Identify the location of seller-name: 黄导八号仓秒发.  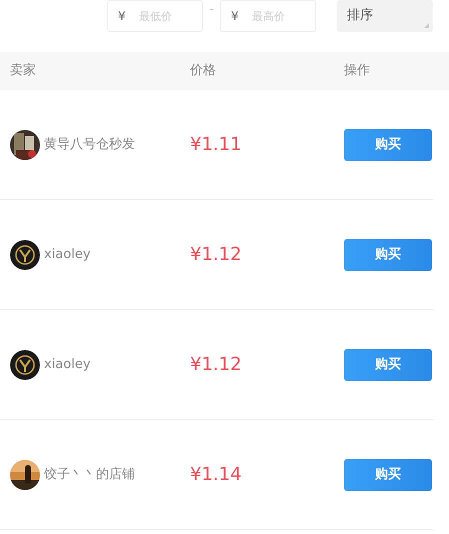
(89, 145).